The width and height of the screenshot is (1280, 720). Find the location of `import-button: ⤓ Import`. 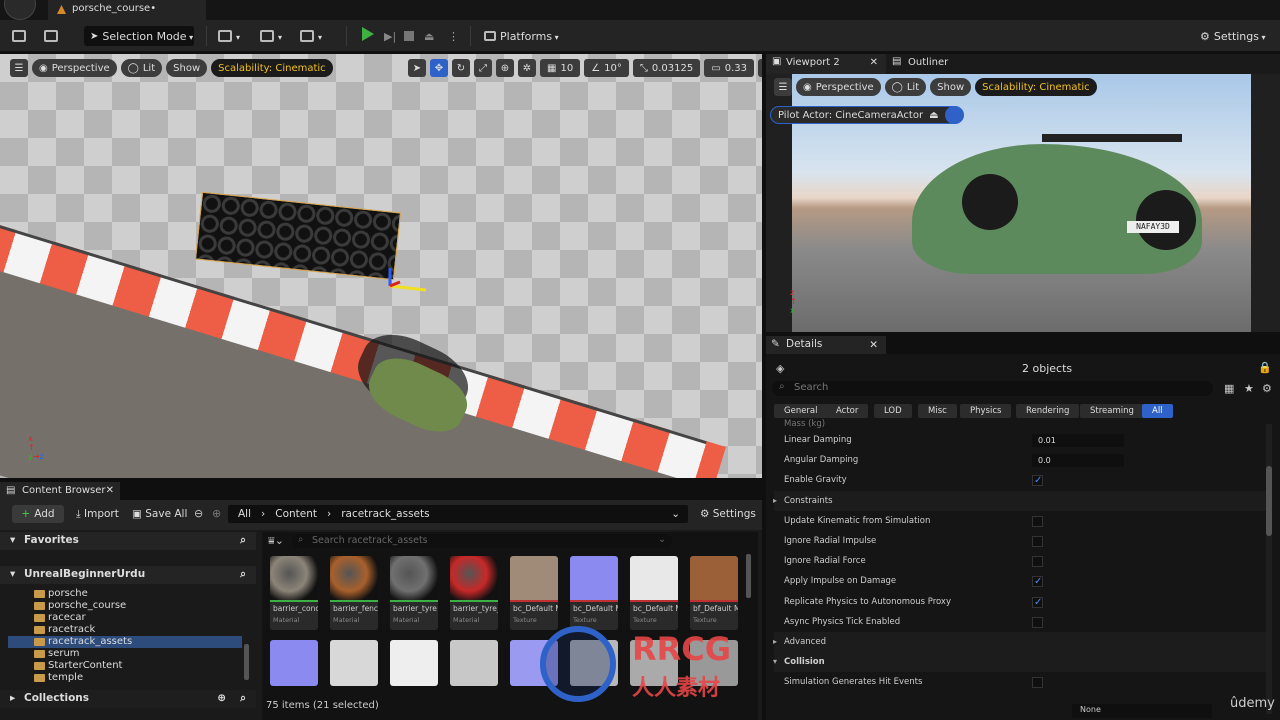

import-button: ⤓ Import is located at coordinates (97, 514).